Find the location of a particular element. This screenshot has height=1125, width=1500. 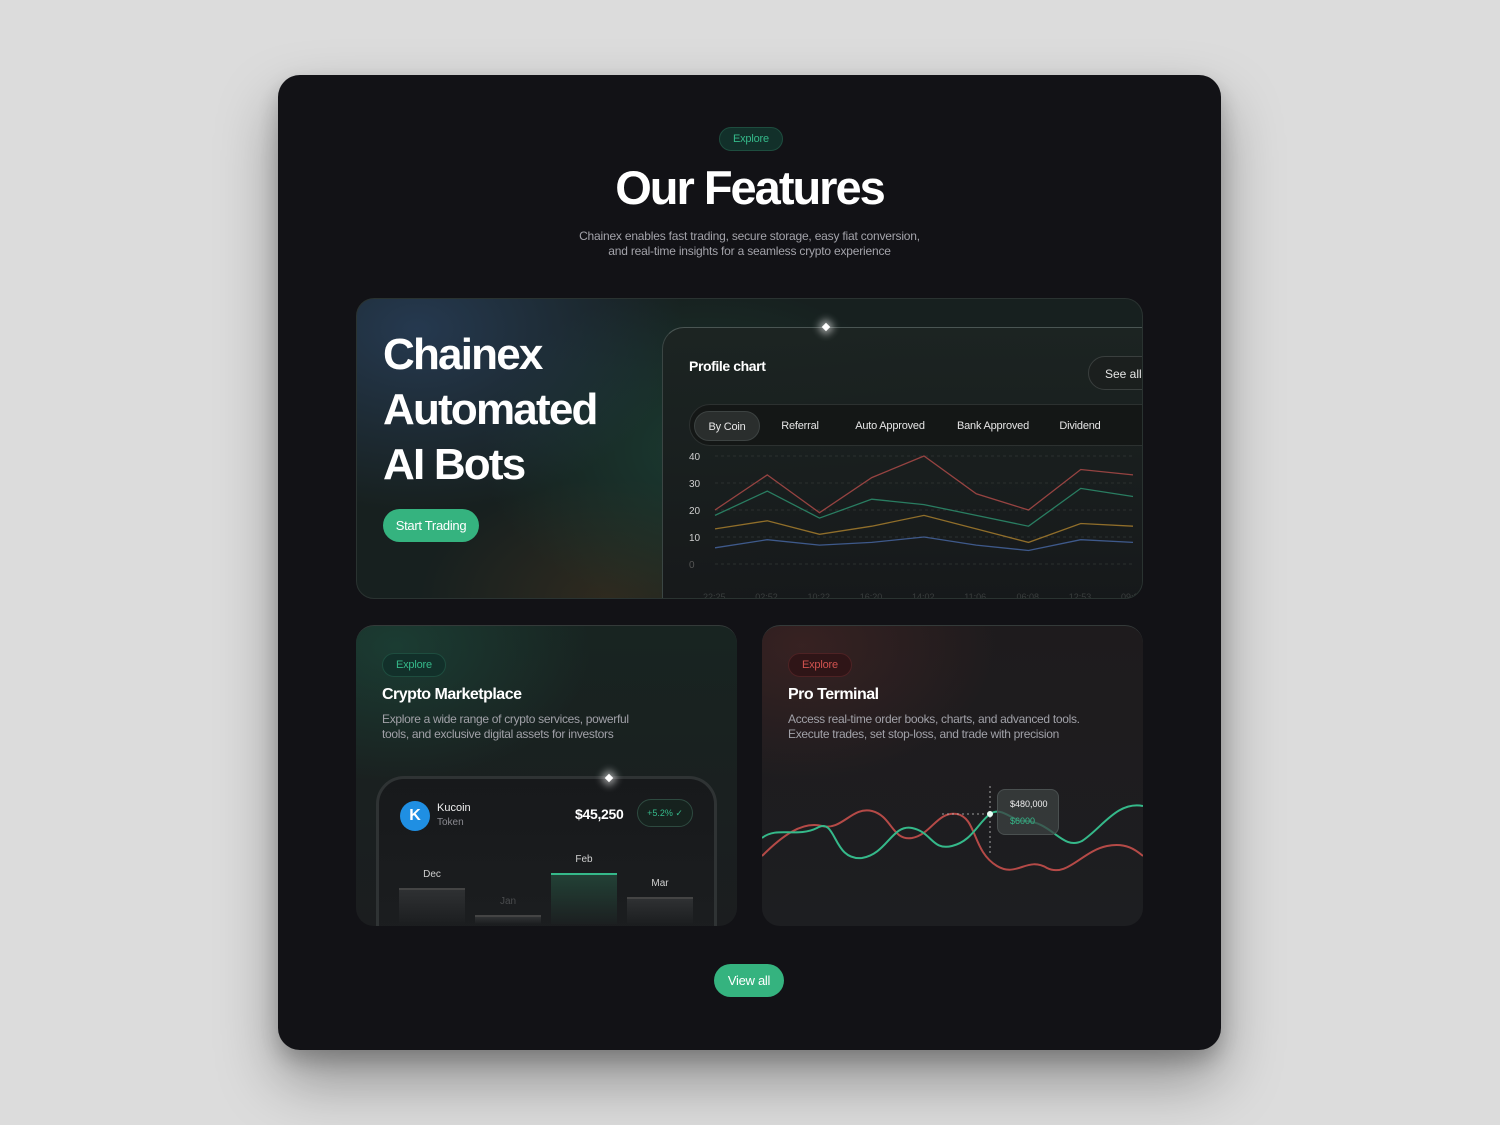

hero-title: Chainex Automated AI Bots is located at coordinates (490, 409).